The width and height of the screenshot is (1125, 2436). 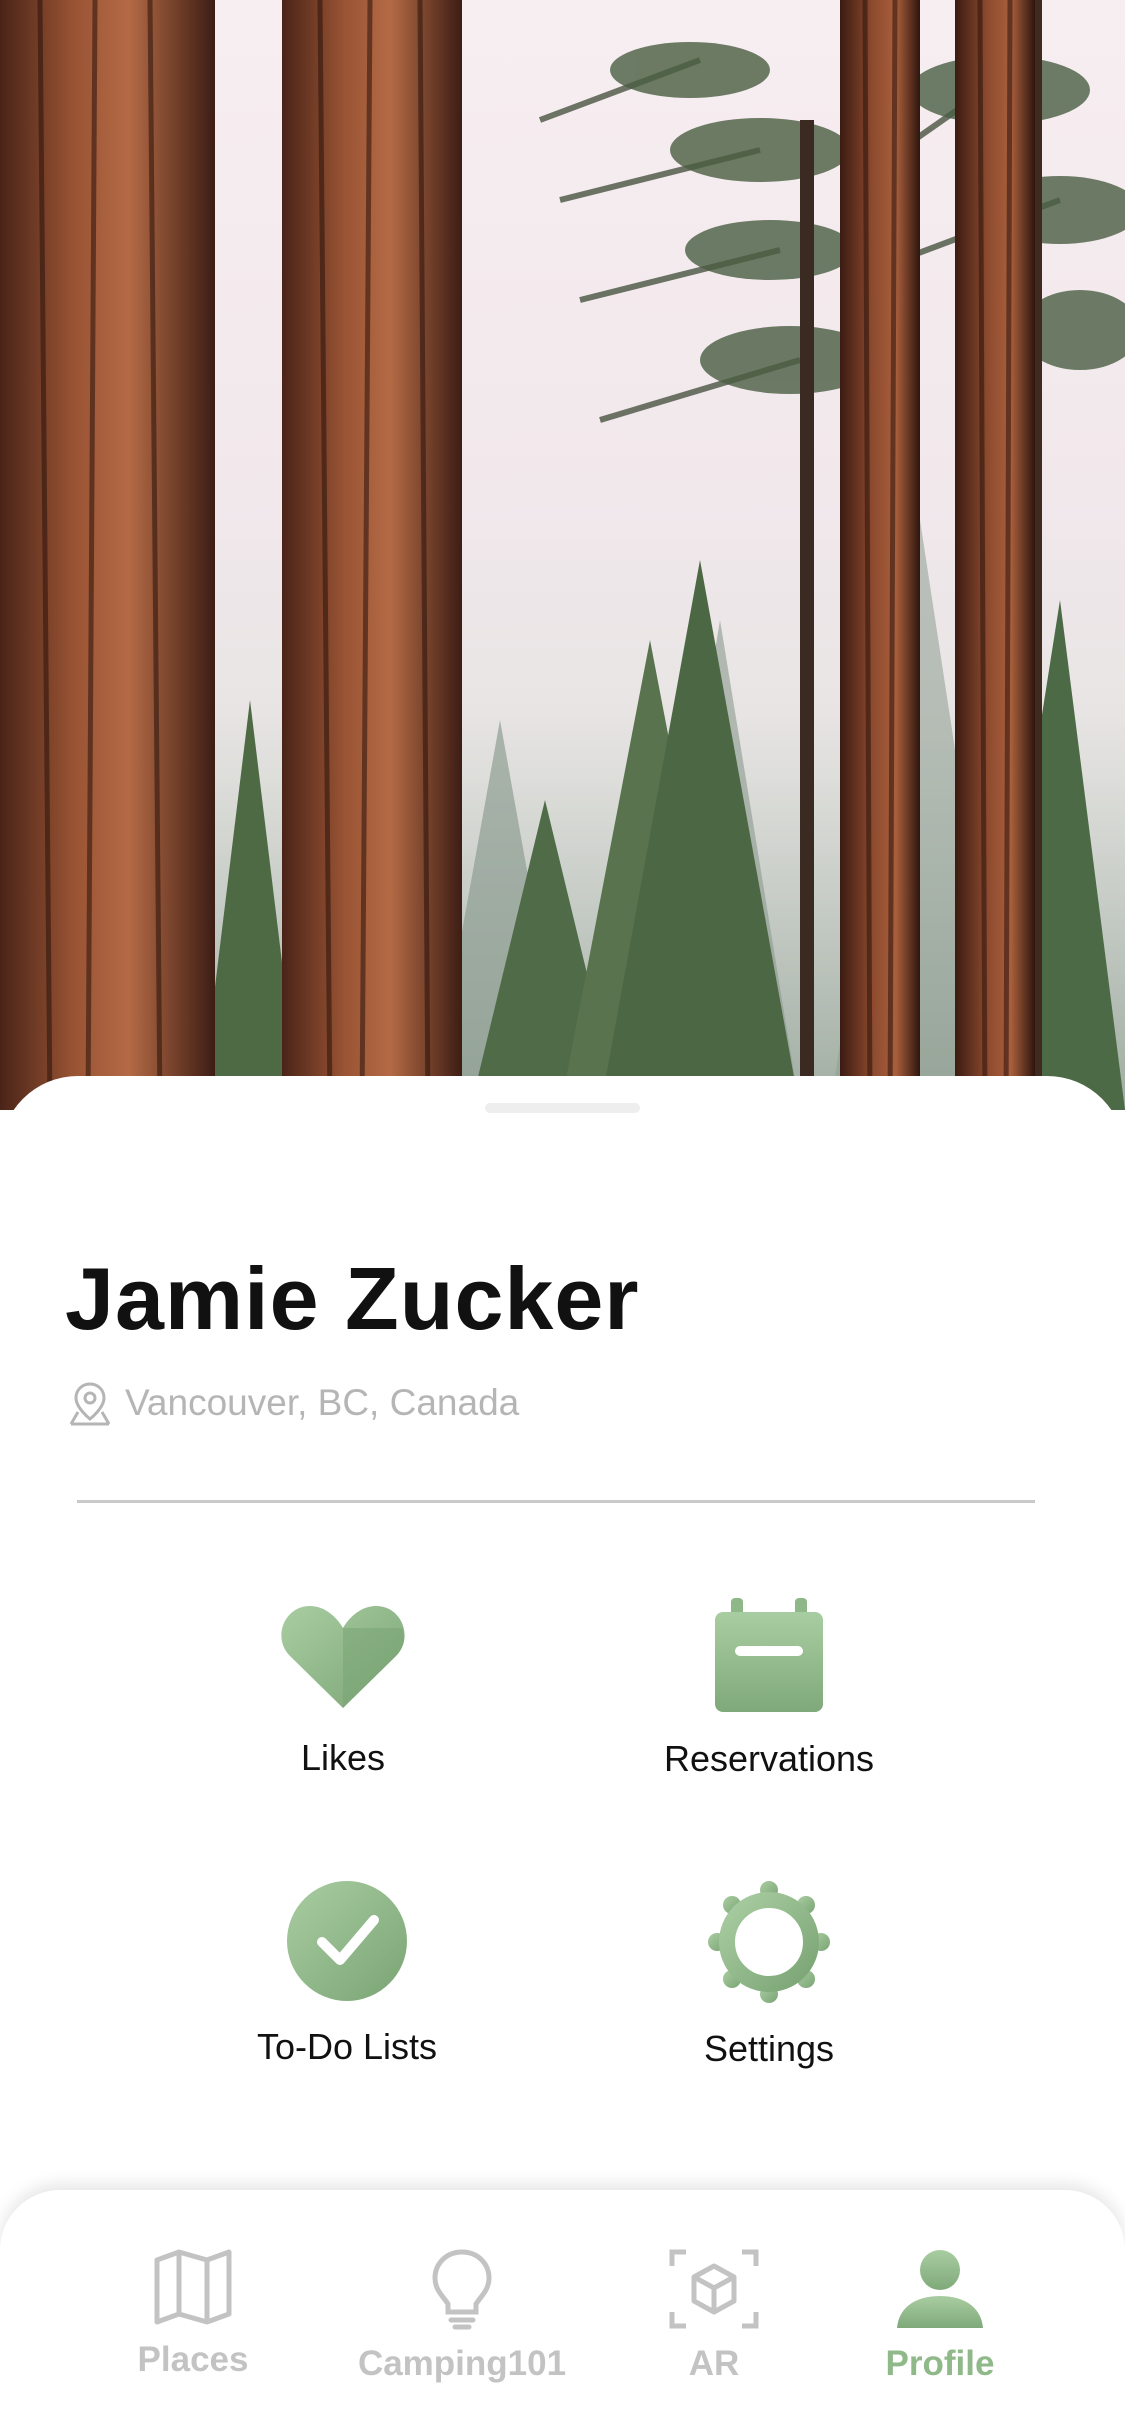 What do you see at coordinates (714, 2289) in the screenshot?
I see `ar-cube-icon` at bounding box center [714, 2289].